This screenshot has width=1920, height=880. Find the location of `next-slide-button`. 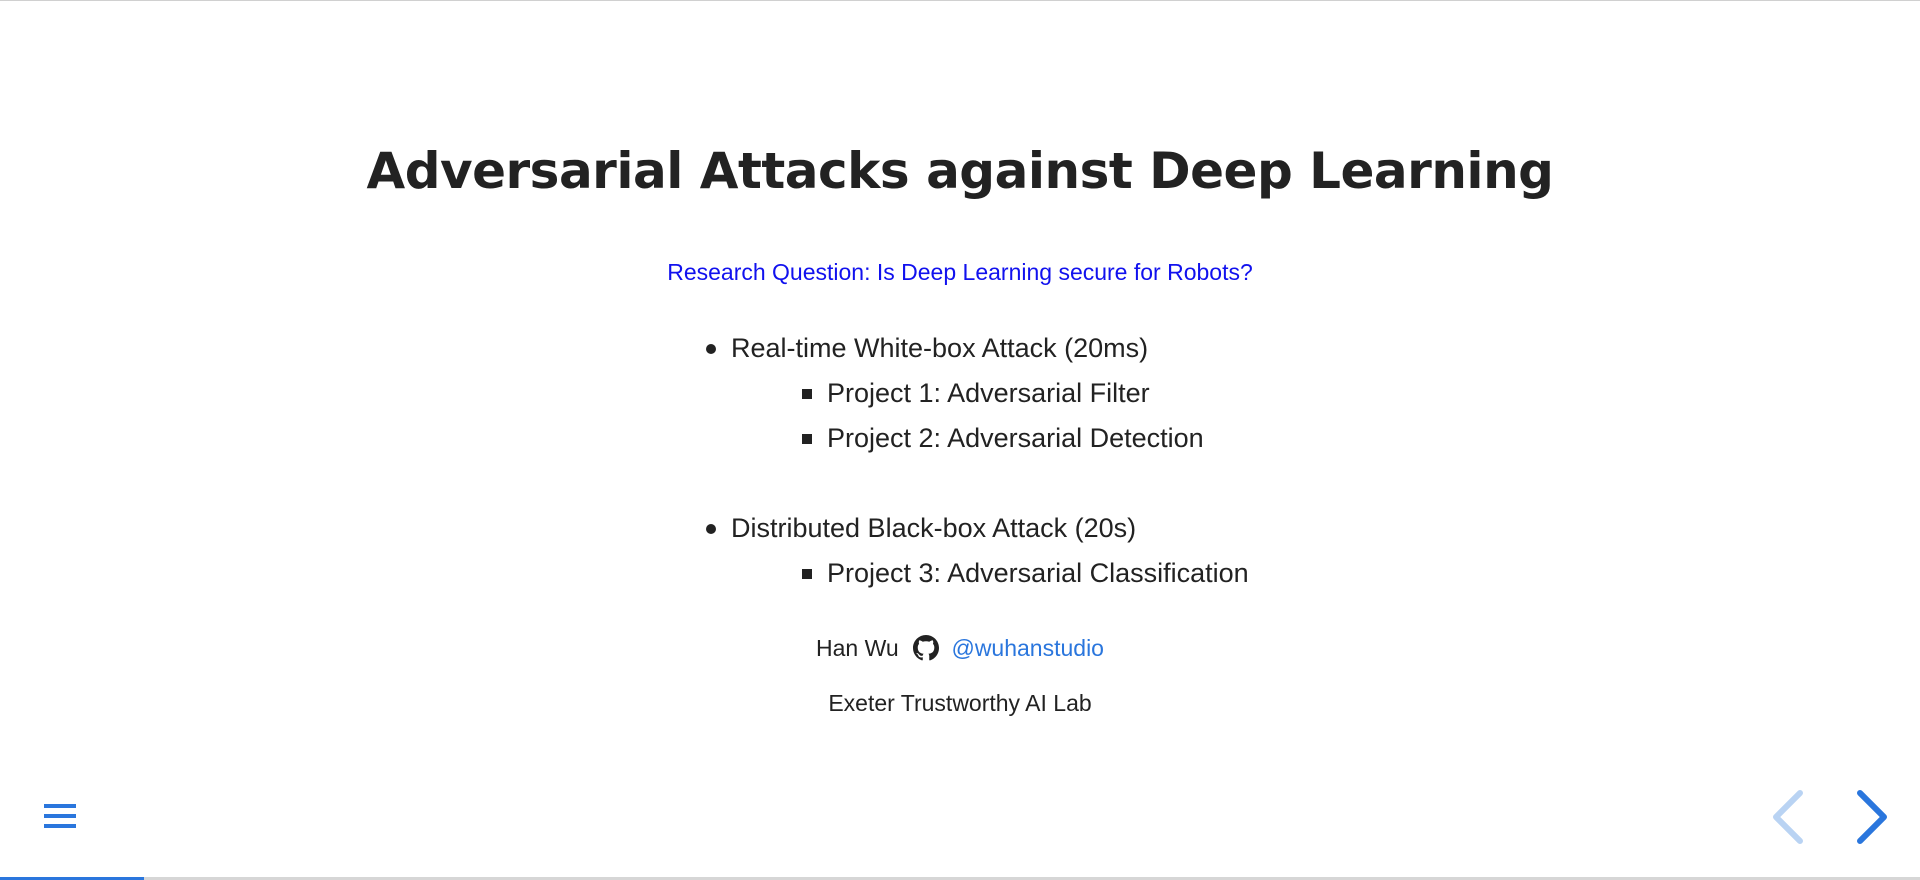

next-slide-button is located at coordinates (1872, 817).